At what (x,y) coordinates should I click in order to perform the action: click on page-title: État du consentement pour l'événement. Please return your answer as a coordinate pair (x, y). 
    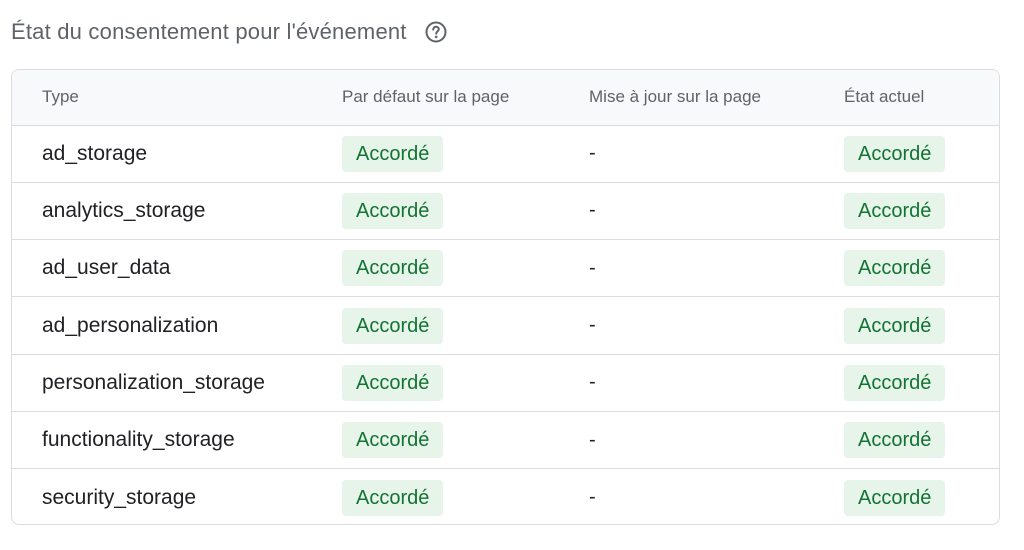
    Looking at the image, I should click on (209, 31).